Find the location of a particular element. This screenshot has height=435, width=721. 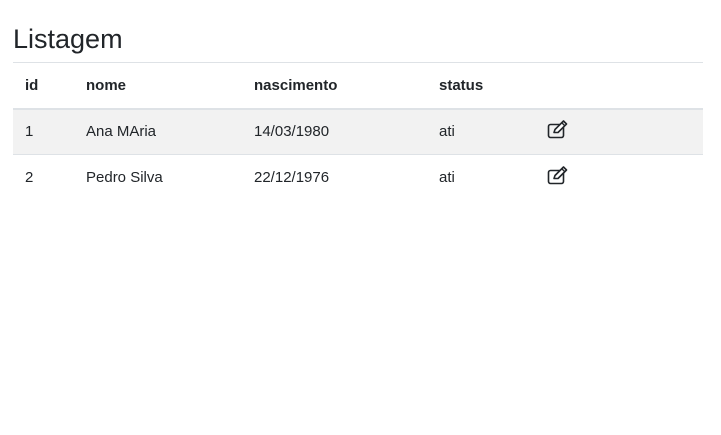

table-header: id nome nascimento status is located at coordinates (358, 85).